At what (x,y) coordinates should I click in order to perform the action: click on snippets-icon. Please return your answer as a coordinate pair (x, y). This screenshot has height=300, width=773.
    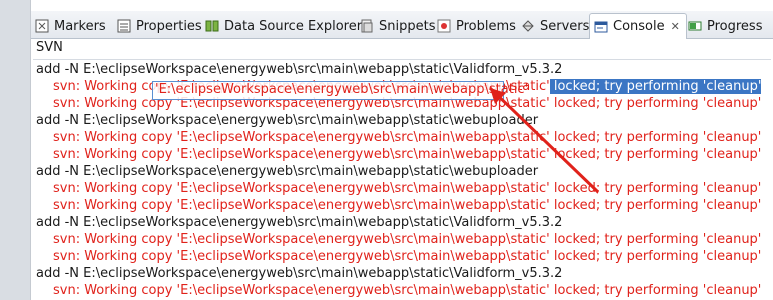
    Looking at the image, I should click on (367, 26).